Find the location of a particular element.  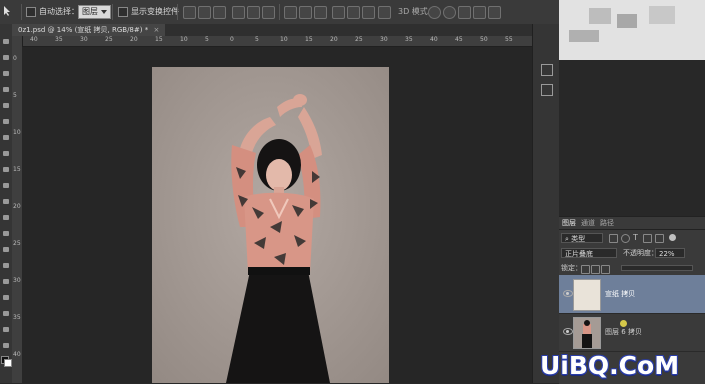

filter-pixel-icon is located at coordinates (613, 238).